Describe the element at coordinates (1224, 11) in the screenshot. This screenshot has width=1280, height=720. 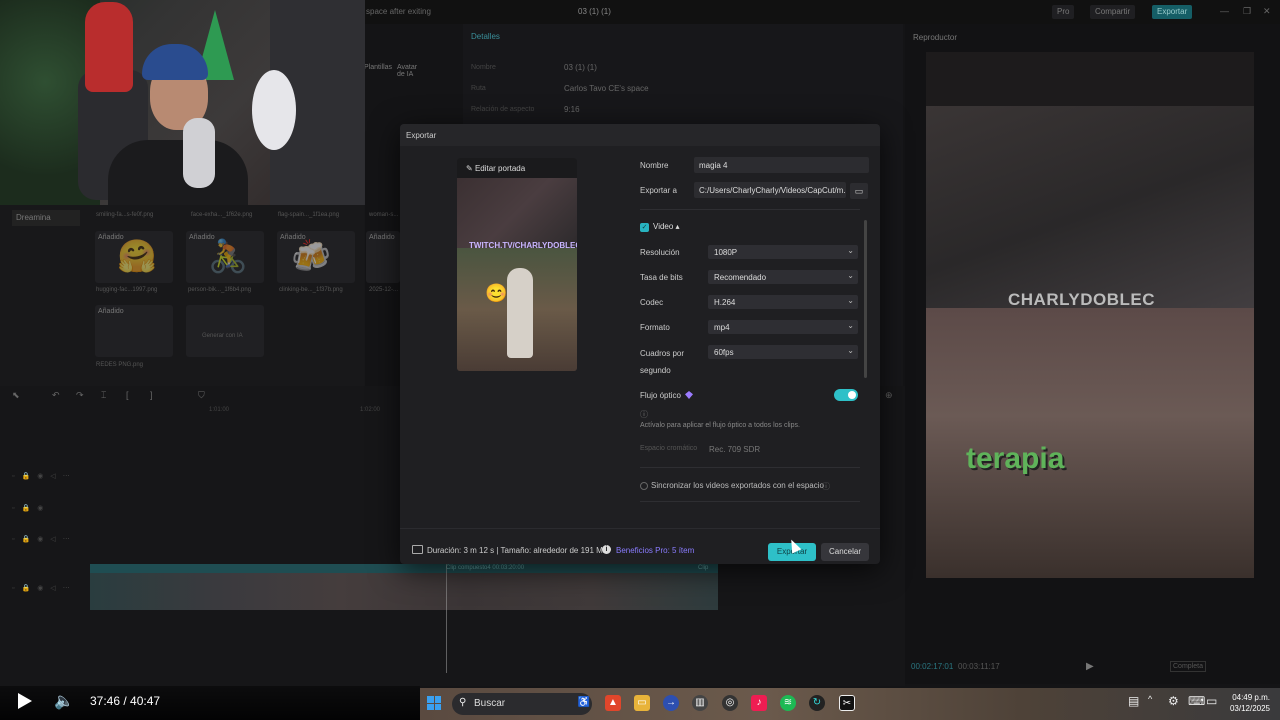
I see `minimize-icon: —` at that location.